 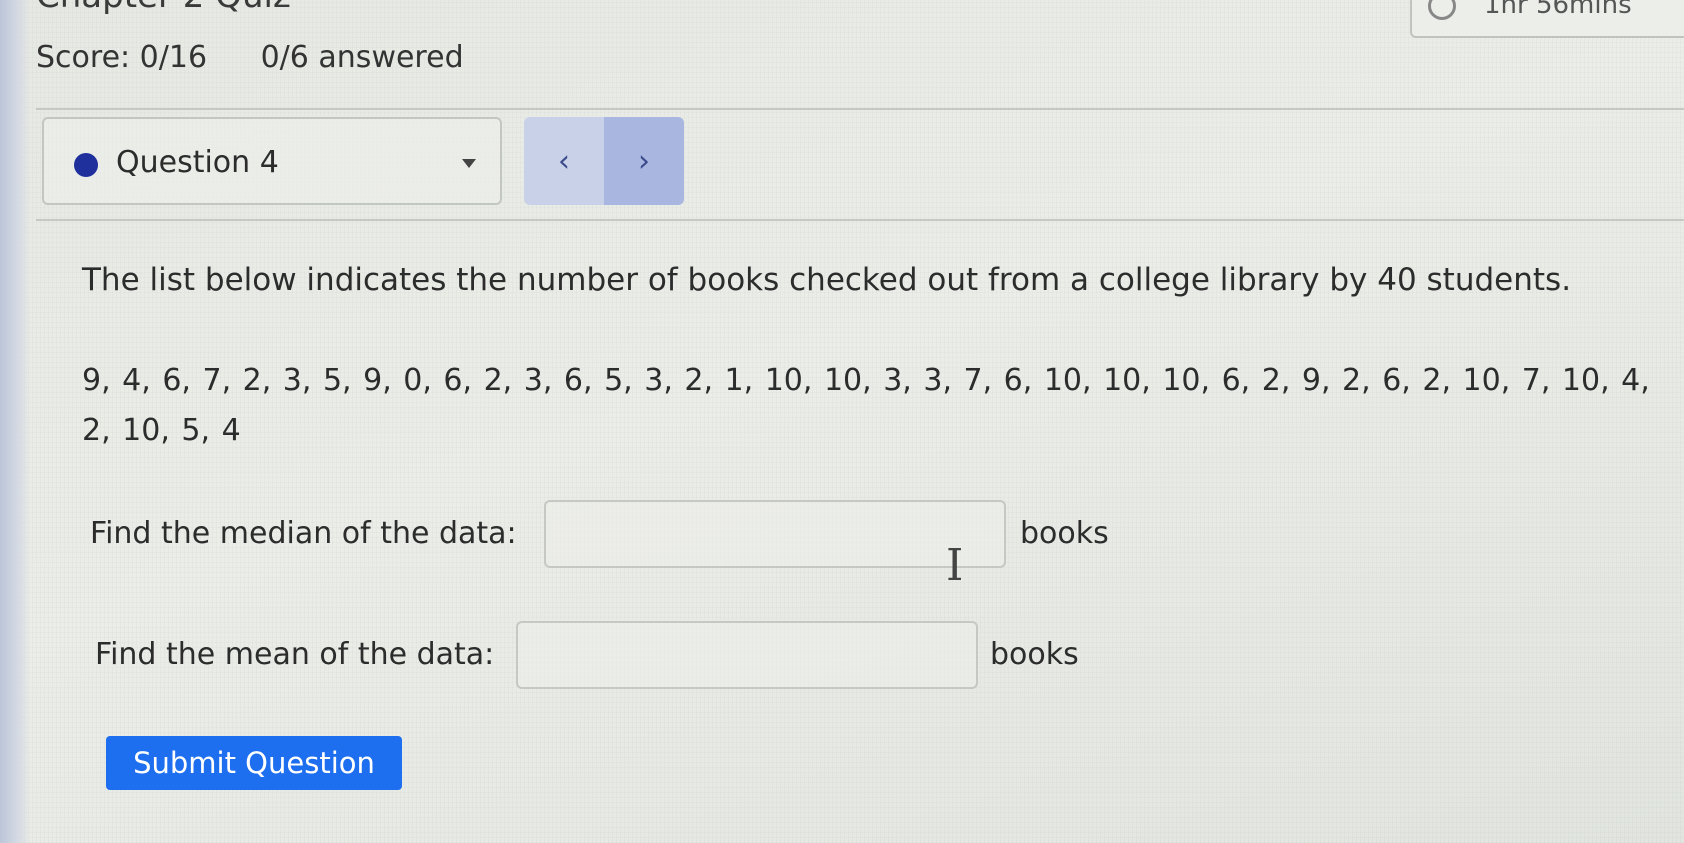 What do you see at coordinates (1558, 10) in the screenshot?
I see `timer-text: 1hr 56mins` at bounding box center [1558, 10].